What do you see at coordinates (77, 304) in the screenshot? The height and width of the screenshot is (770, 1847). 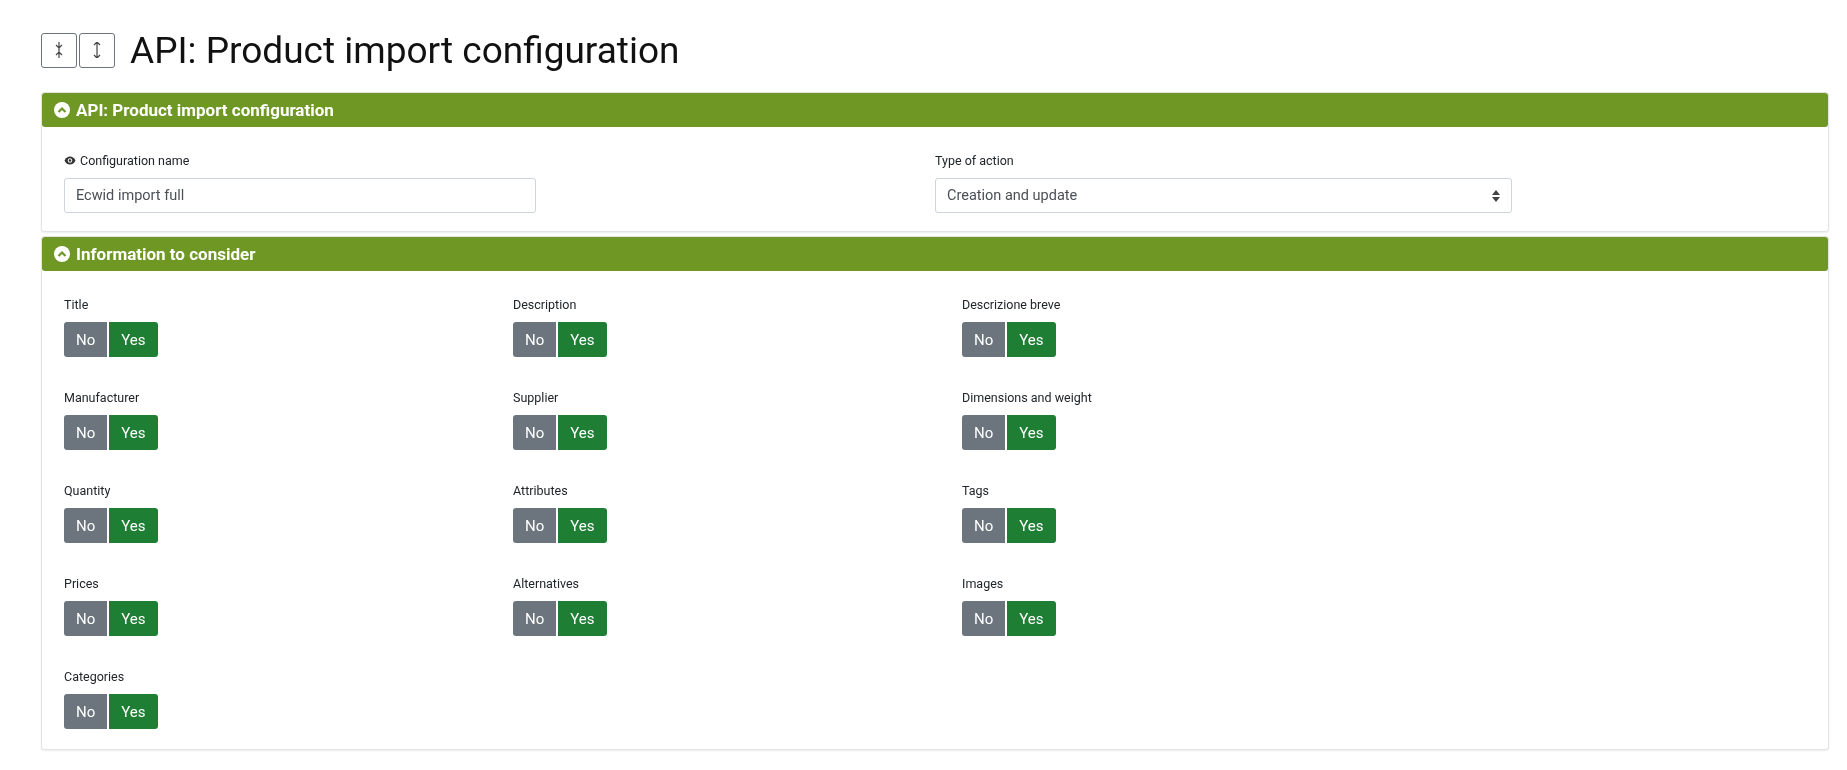 I see `option-label: Title` at bounding box center [77, 304].